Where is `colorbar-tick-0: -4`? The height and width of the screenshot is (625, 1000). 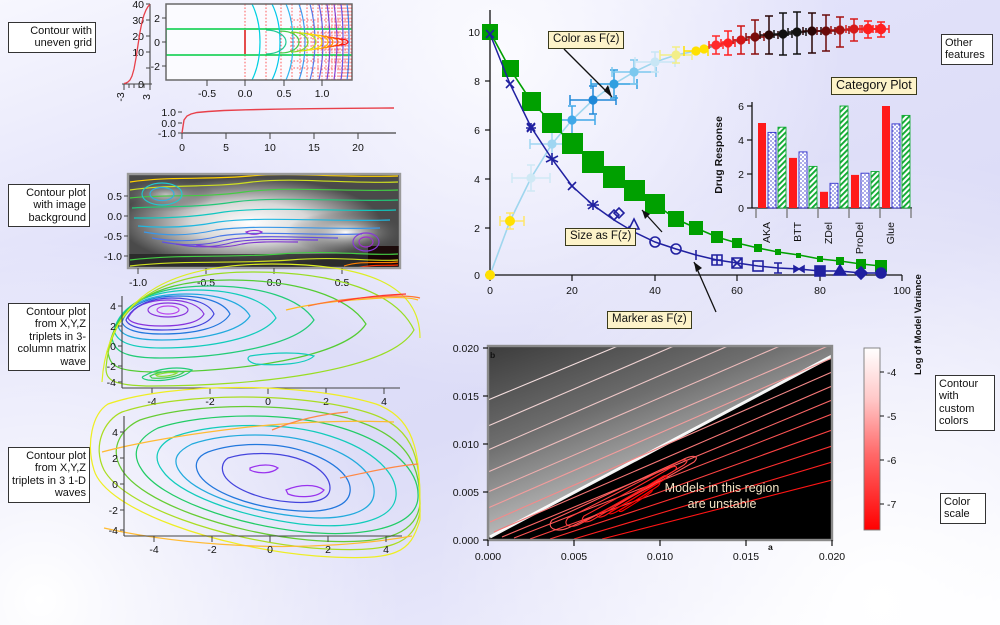 colorbar-tick-0: -4 is located at coordinates (891, 373).